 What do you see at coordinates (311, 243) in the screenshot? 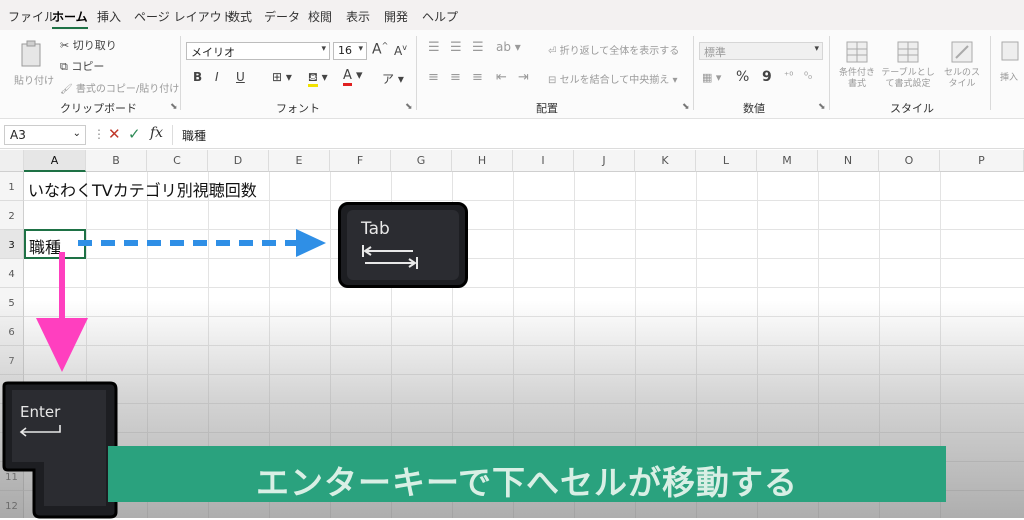
I see `tab-arrow-head` at bounding box center [311, 243].